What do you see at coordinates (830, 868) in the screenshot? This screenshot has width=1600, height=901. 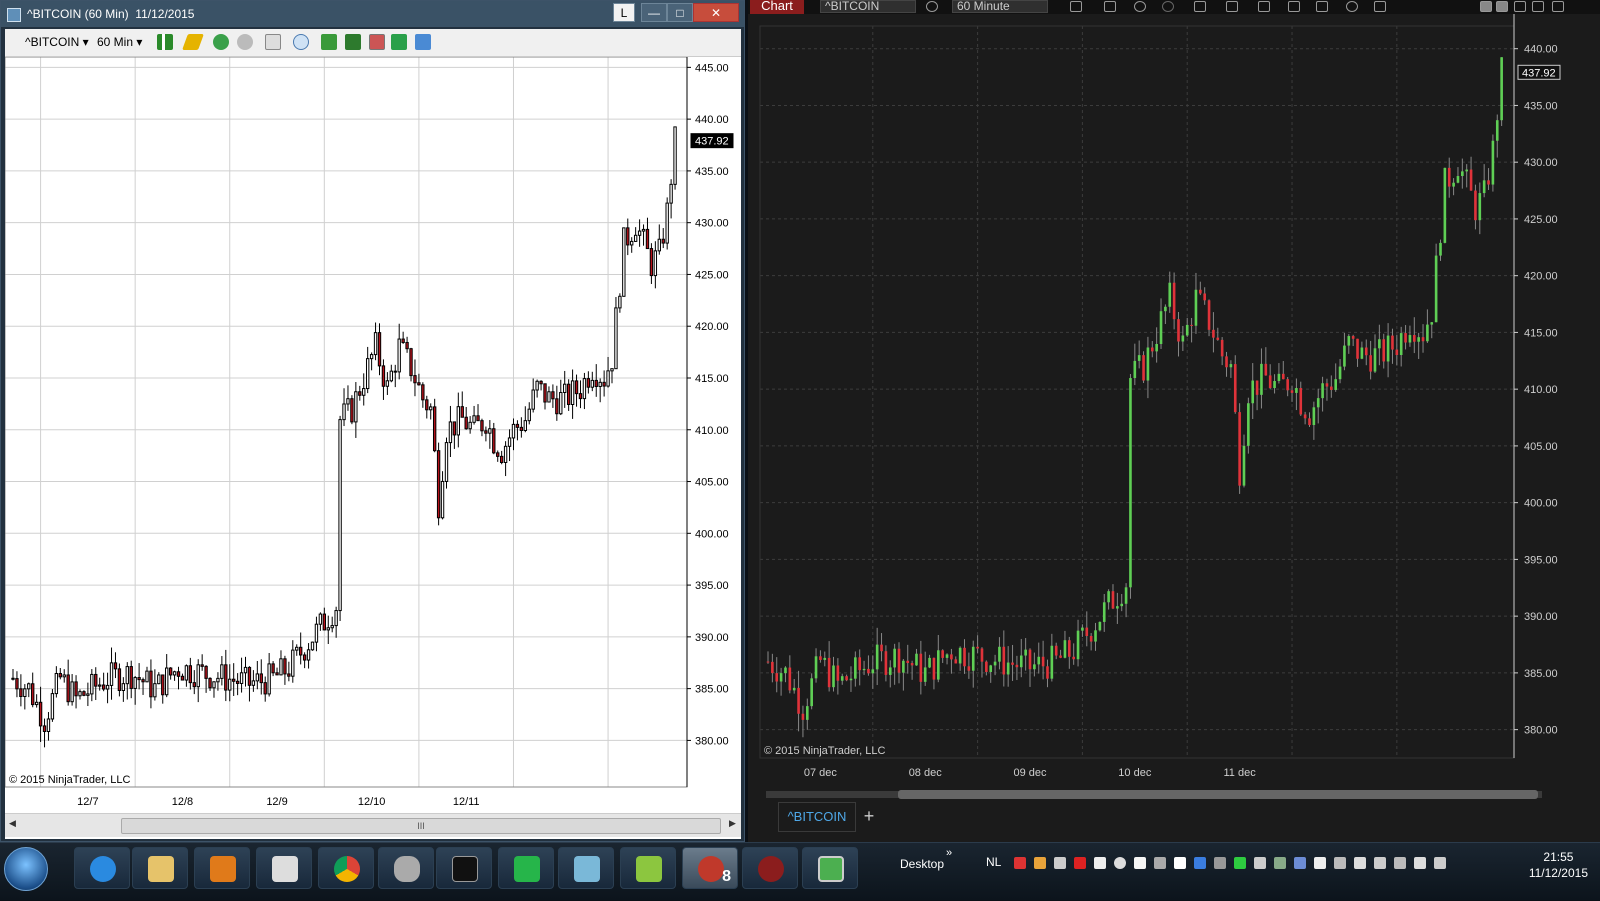 I see `taskbar-monitor` at bounding box center [830, 868].